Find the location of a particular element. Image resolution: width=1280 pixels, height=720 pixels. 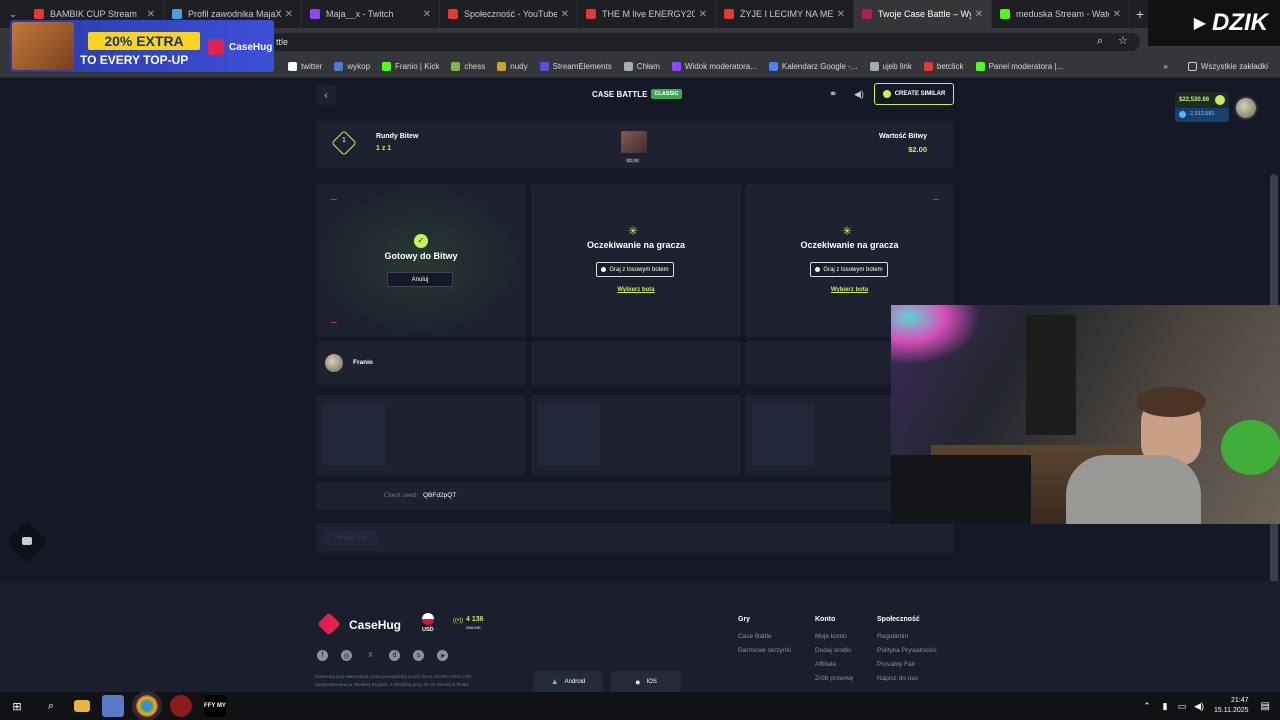

network-icon: ▭ is located at coordinates (1182, 706).